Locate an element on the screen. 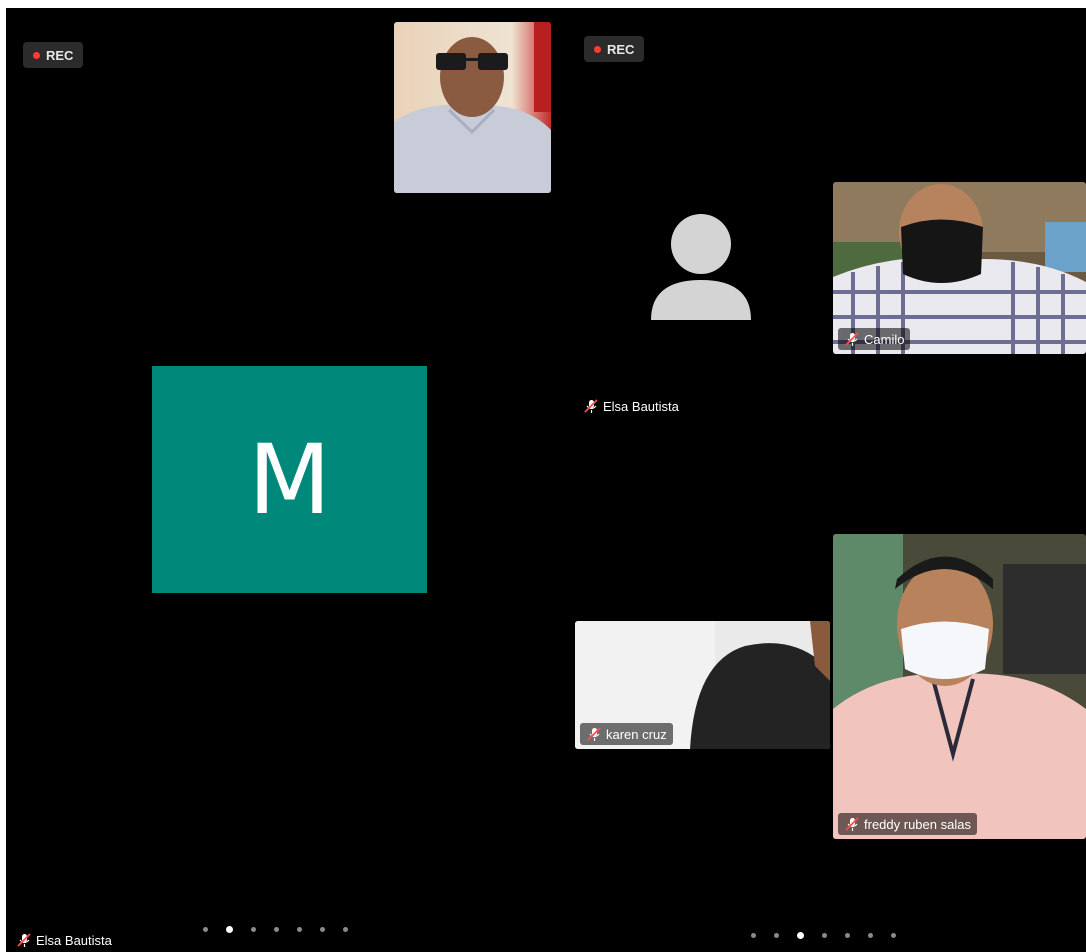 This screenshot has height=952, width=1086. participant-name-tag: freddy ruben salas is located at coordinates (907, 824).